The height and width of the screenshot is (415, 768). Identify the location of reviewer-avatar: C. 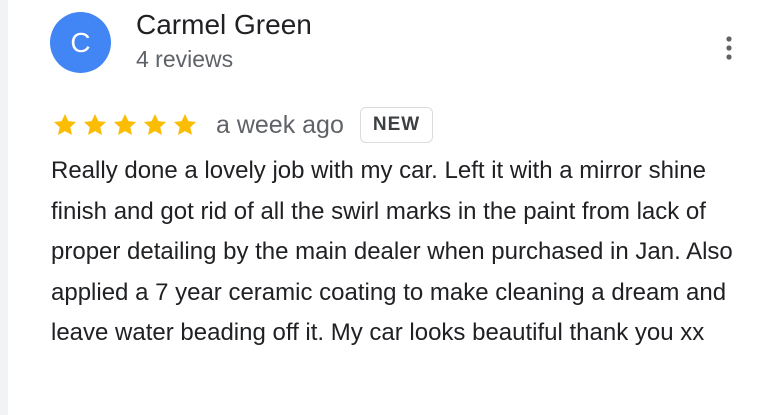
(80, 42).